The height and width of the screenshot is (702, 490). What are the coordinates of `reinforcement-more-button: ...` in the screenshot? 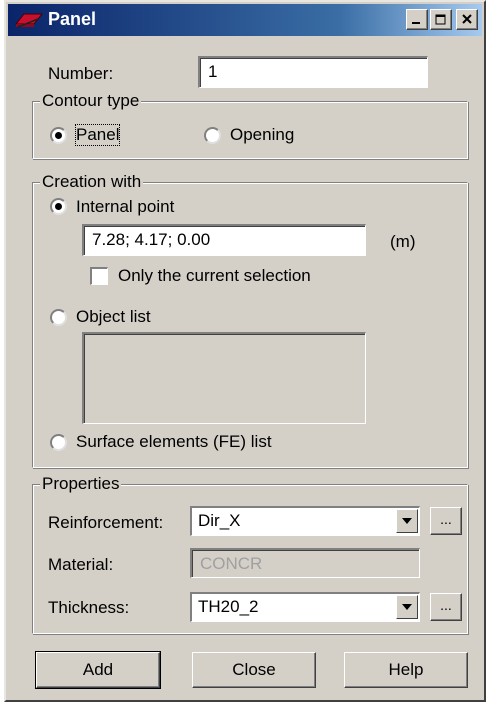 It's located at (446, 521).